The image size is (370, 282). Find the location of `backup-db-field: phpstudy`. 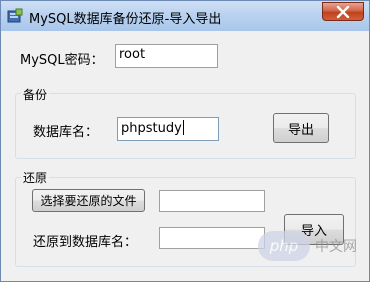

backup-db-field: phpstudy is located at coordinates (168, 129).